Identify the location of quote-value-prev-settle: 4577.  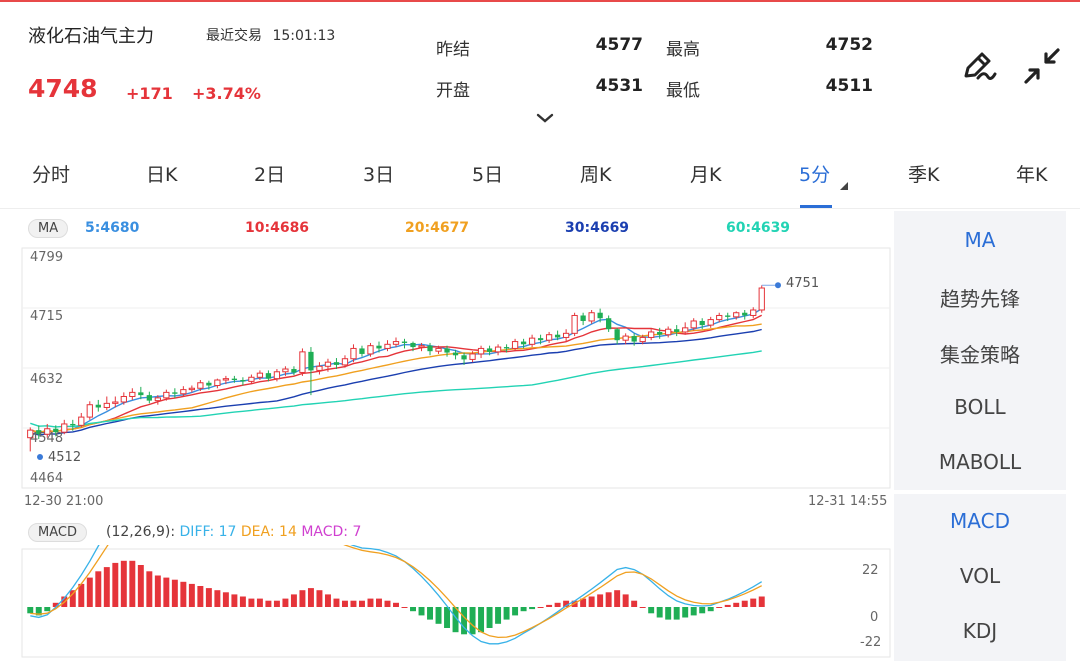
(619, 45).